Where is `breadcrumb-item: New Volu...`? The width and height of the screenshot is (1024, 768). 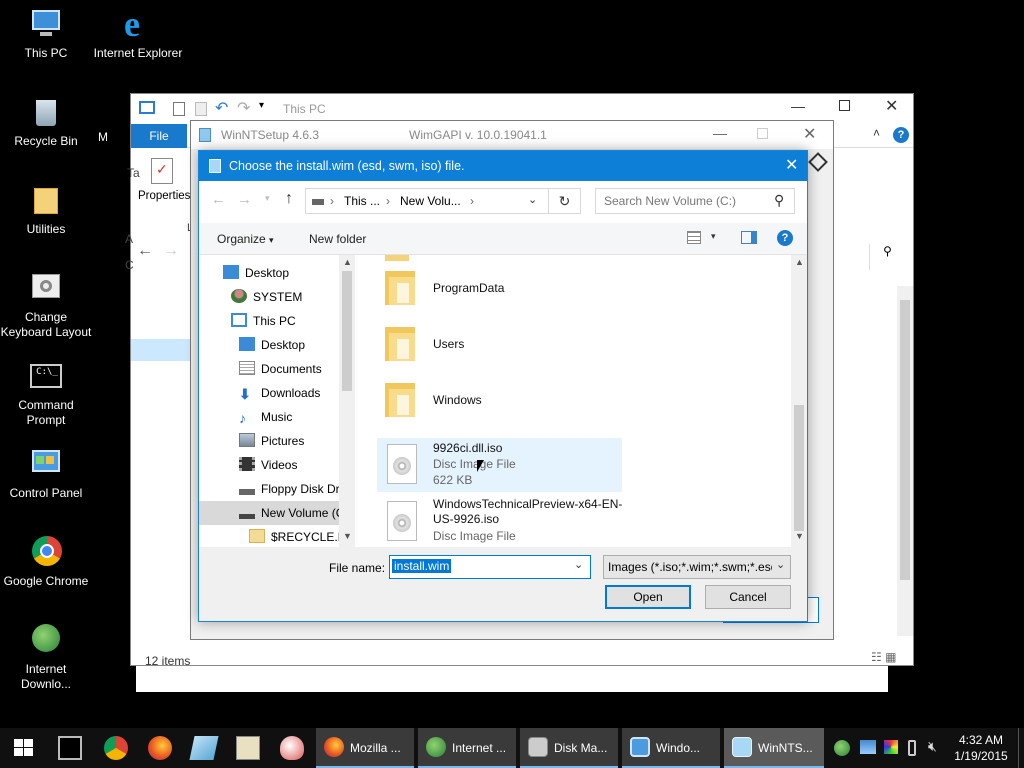
breadcrumb-item: New Volu... is located at coordinates (430, 201).